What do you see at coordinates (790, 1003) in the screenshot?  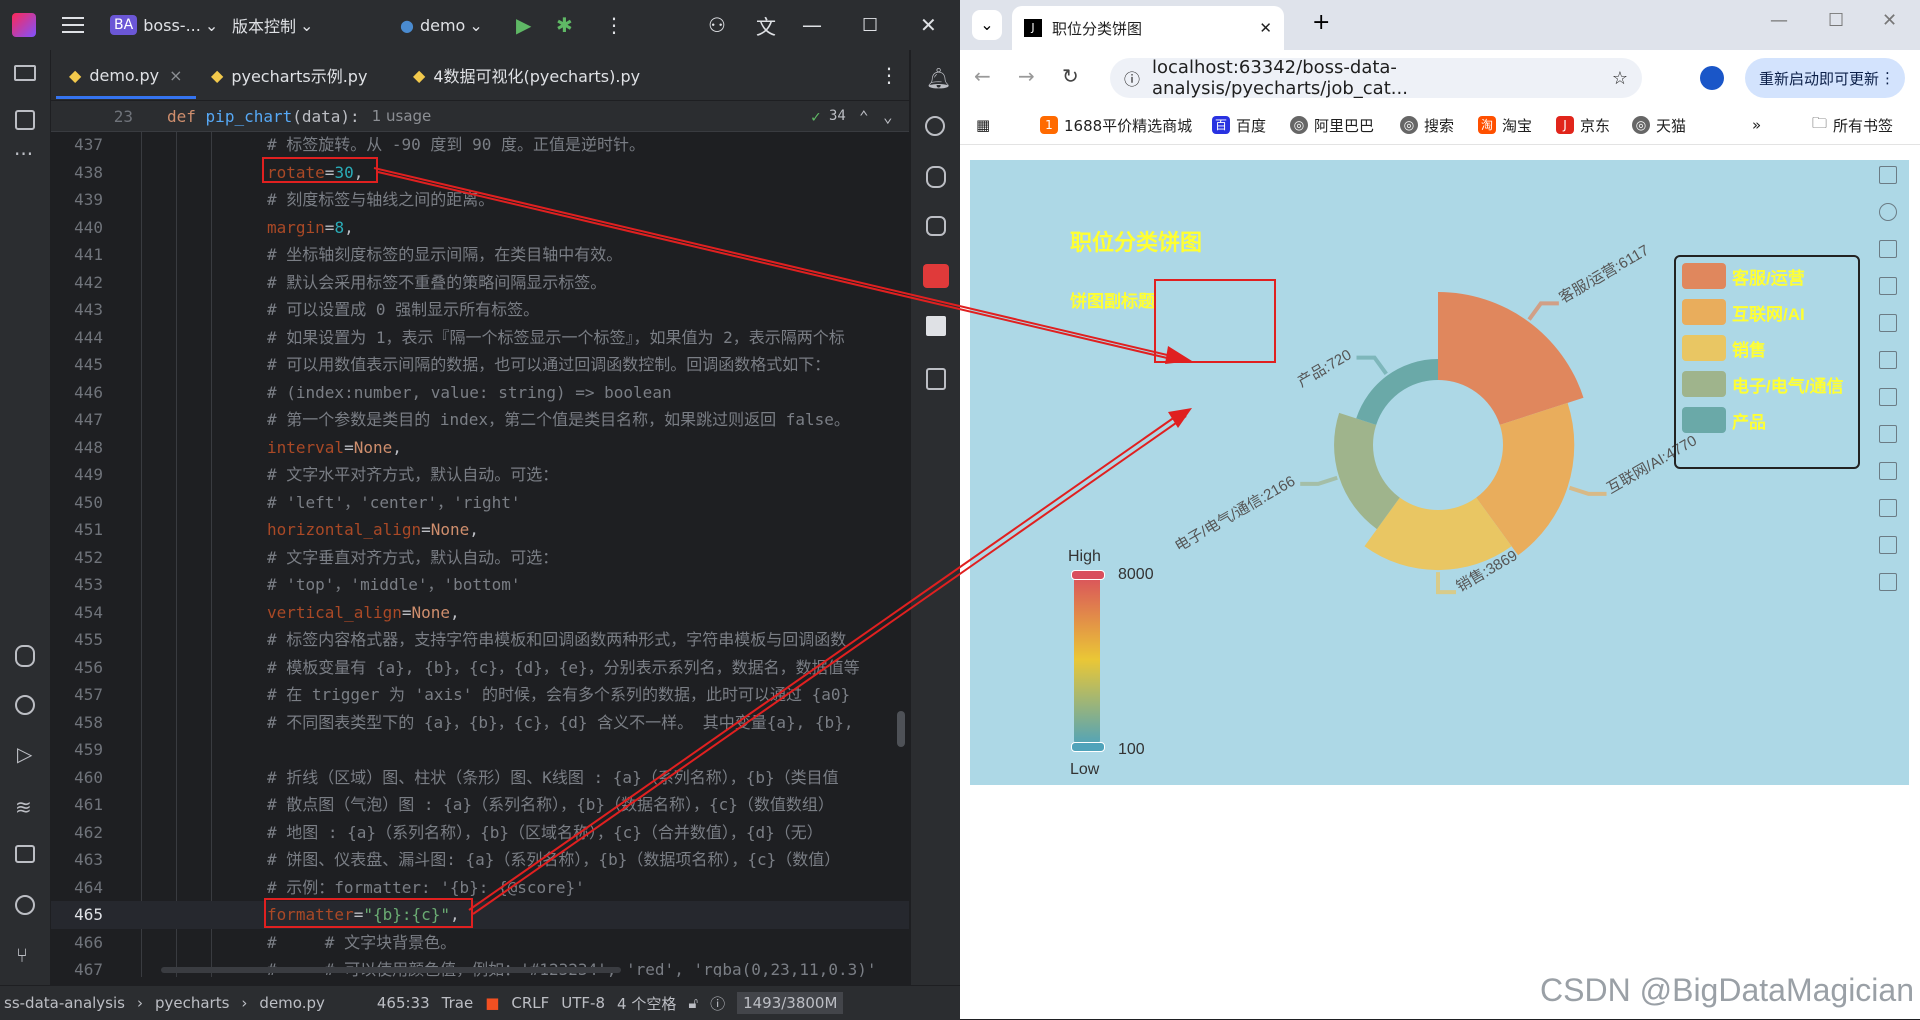 I see `memory-indicator: 1493/3800M` at bounding box center [790, 1003].